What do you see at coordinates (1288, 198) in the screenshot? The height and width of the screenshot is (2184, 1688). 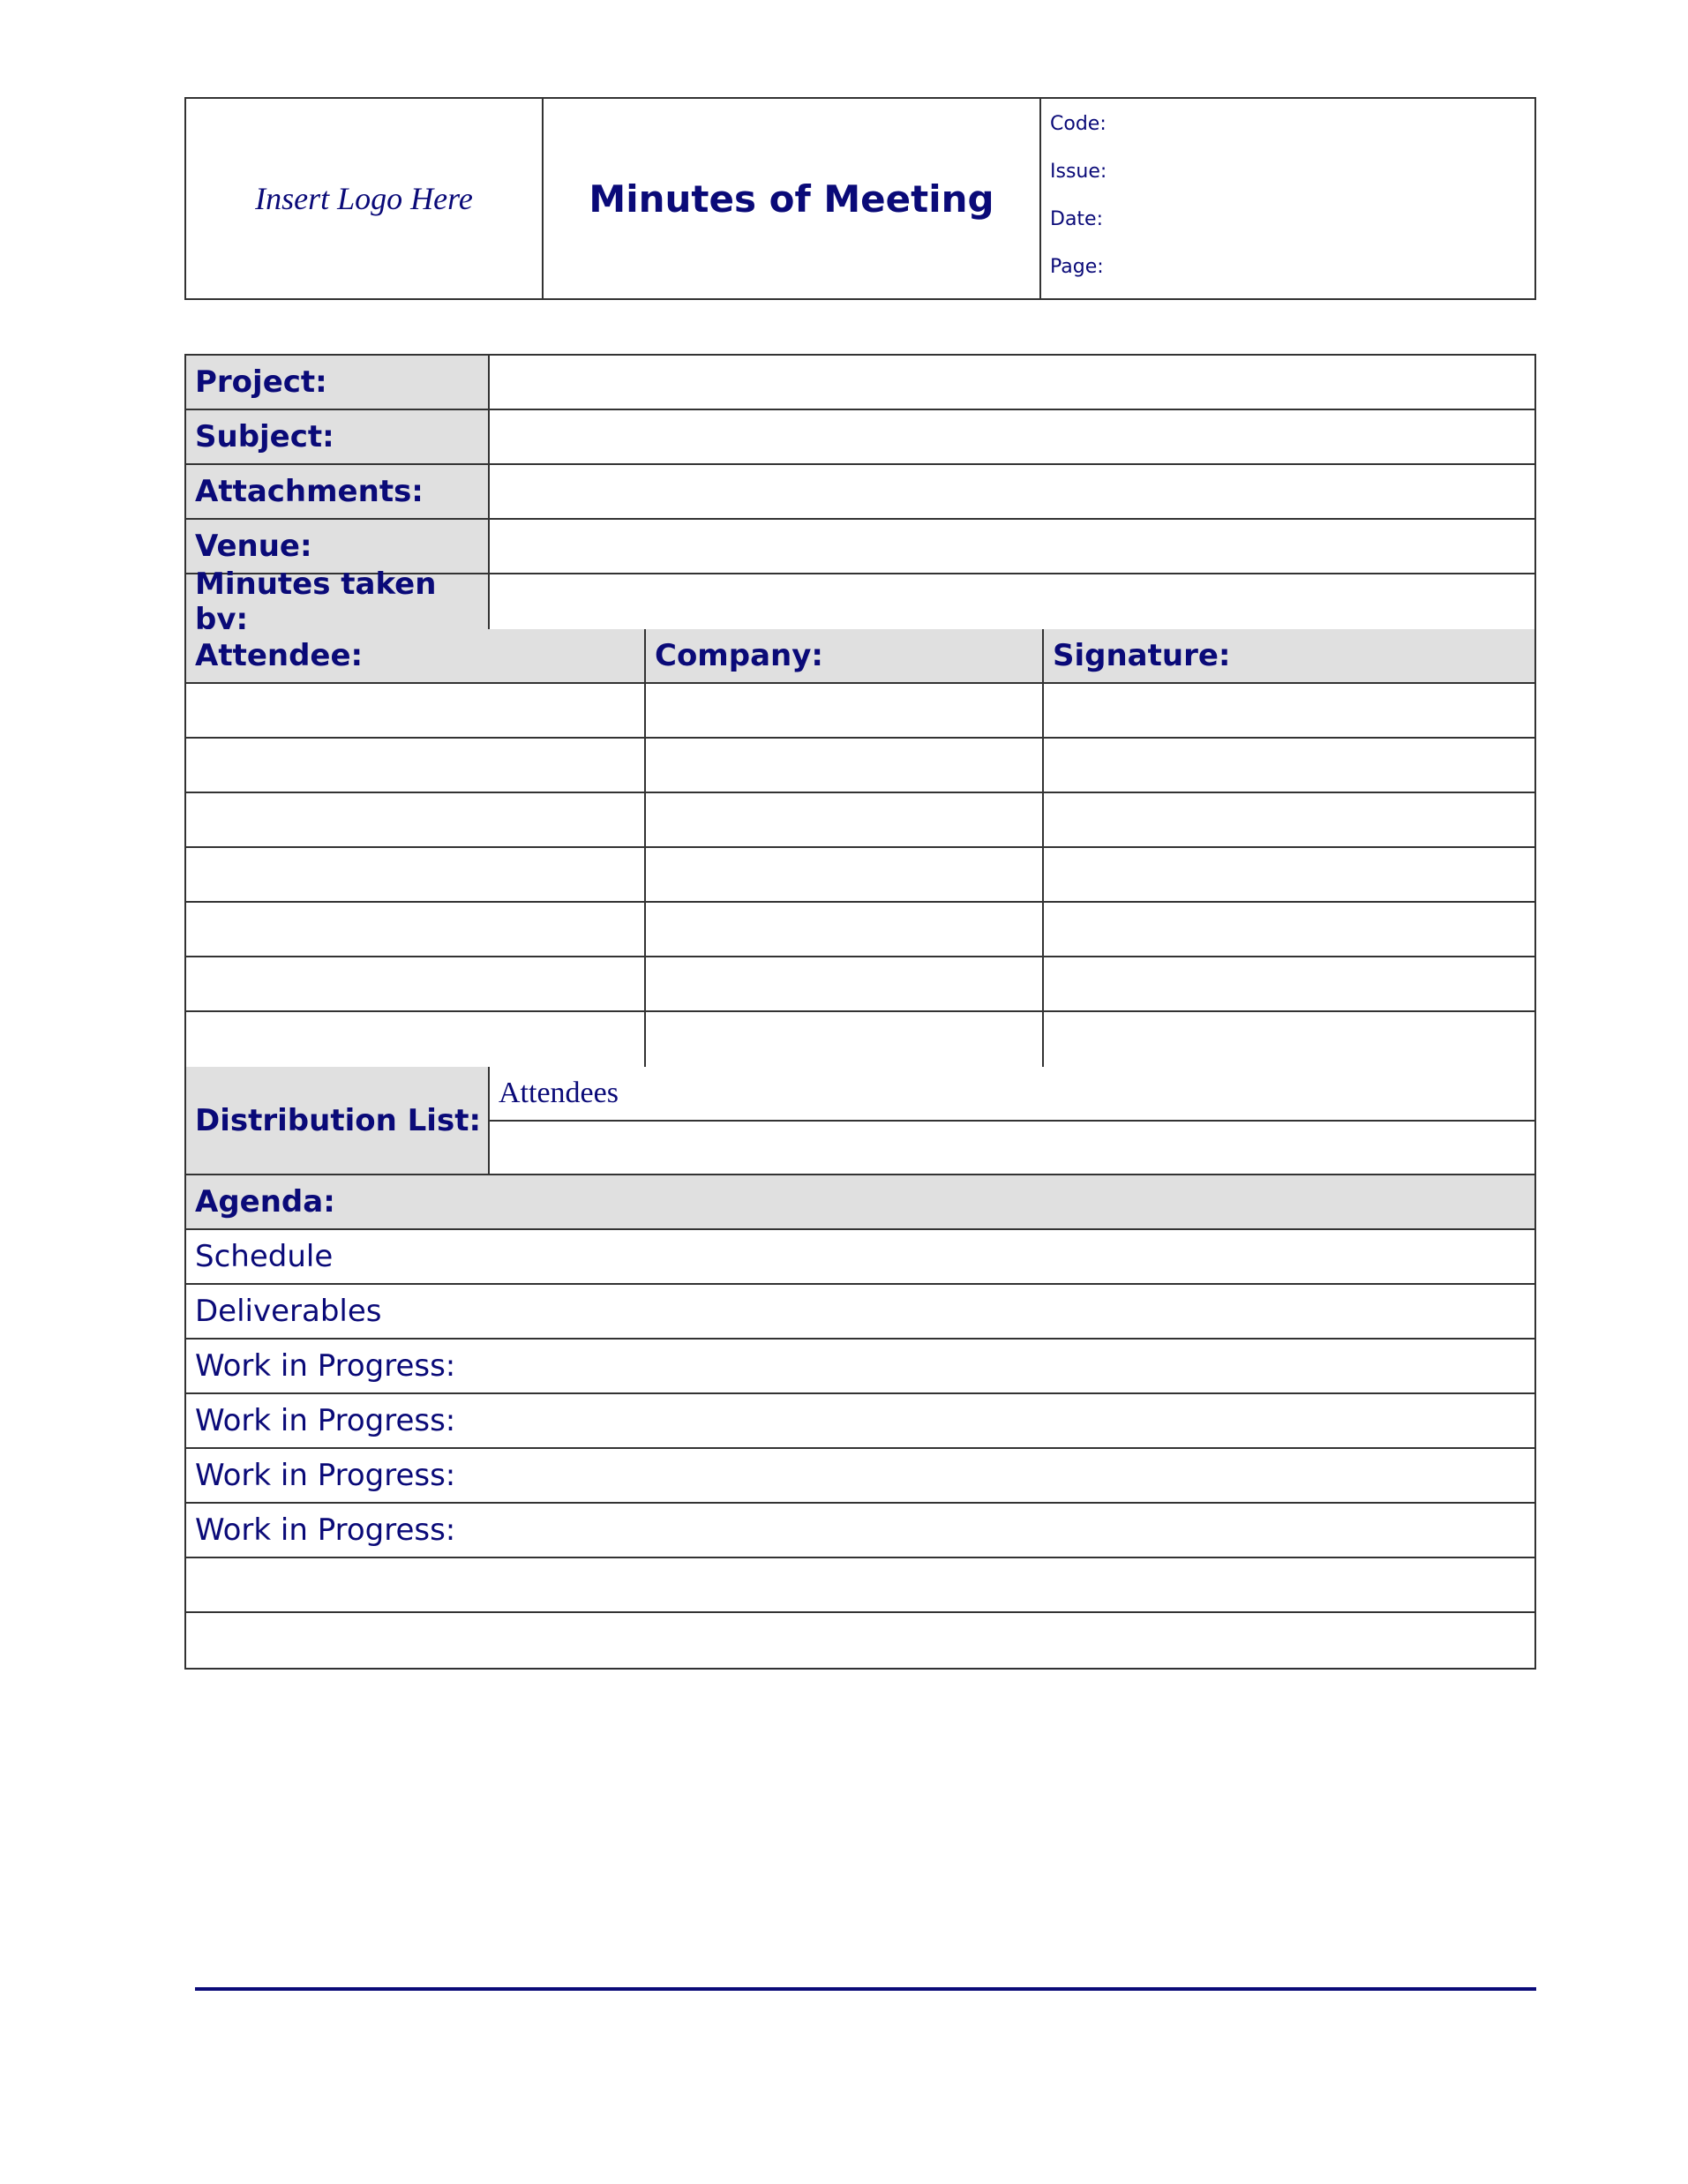 I see `meta-cell: Code: Issue: Date: Page:` at bounding box center [1288, 198].